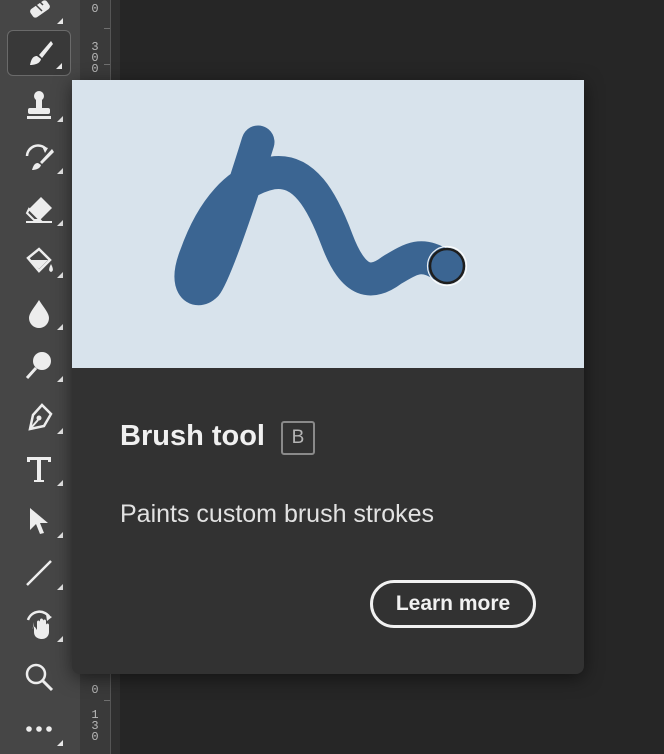 This screenshot has width=664, height=754. I want to click on brush-stroke-preview, so click(321, 215).